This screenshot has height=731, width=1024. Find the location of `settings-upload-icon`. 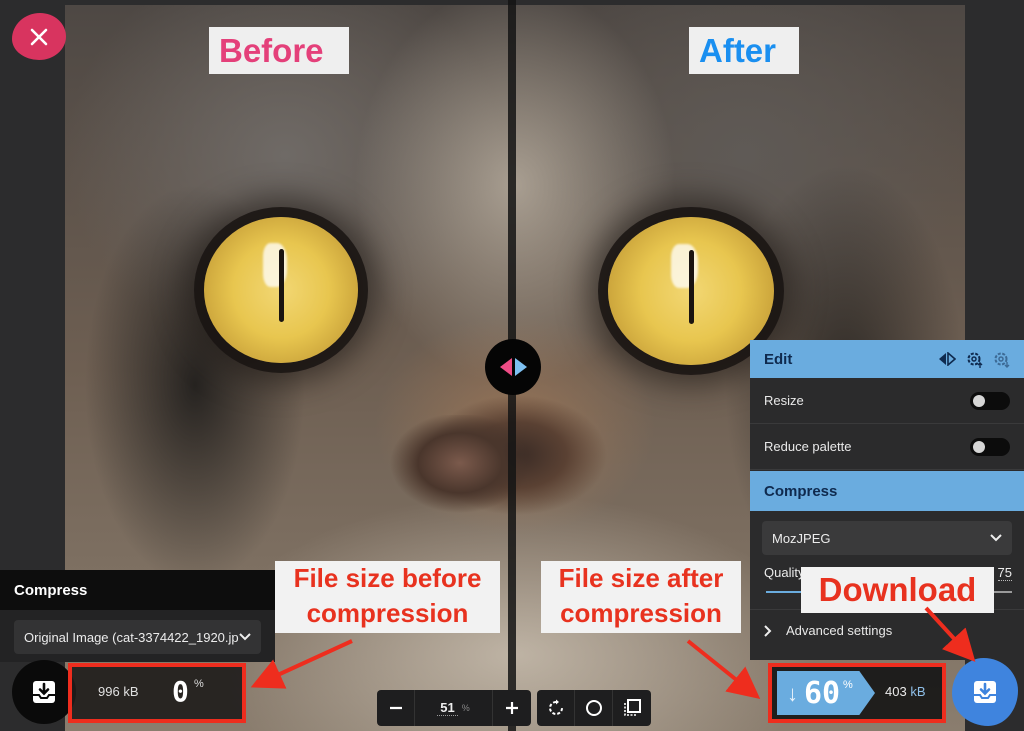

settings-upload-icon is located at coordinates (974, 359).